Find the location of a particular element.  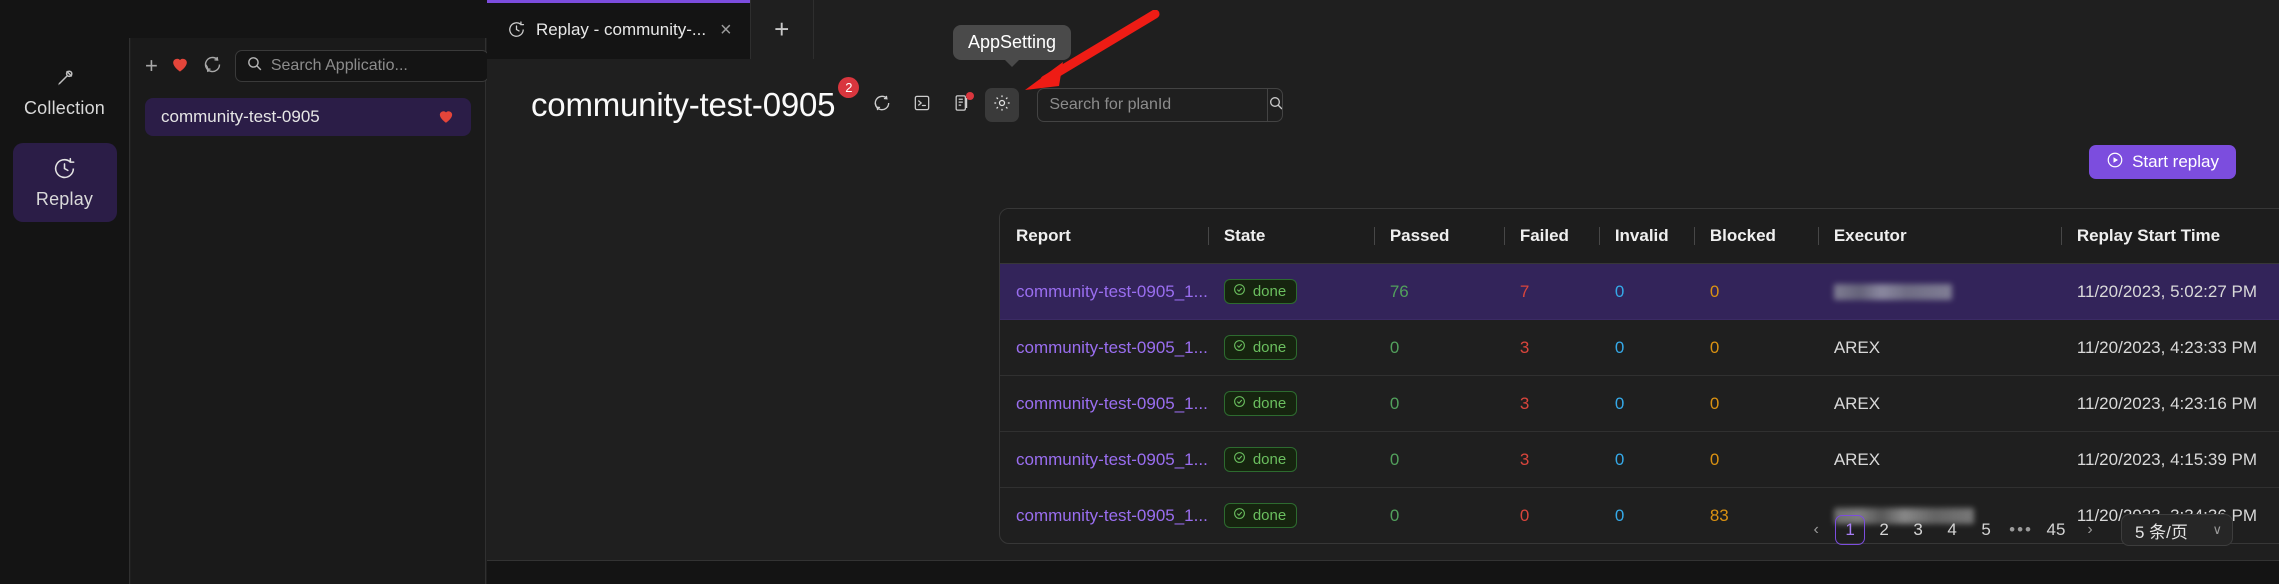

plan-search-button is located at coordinates (1275, 105).